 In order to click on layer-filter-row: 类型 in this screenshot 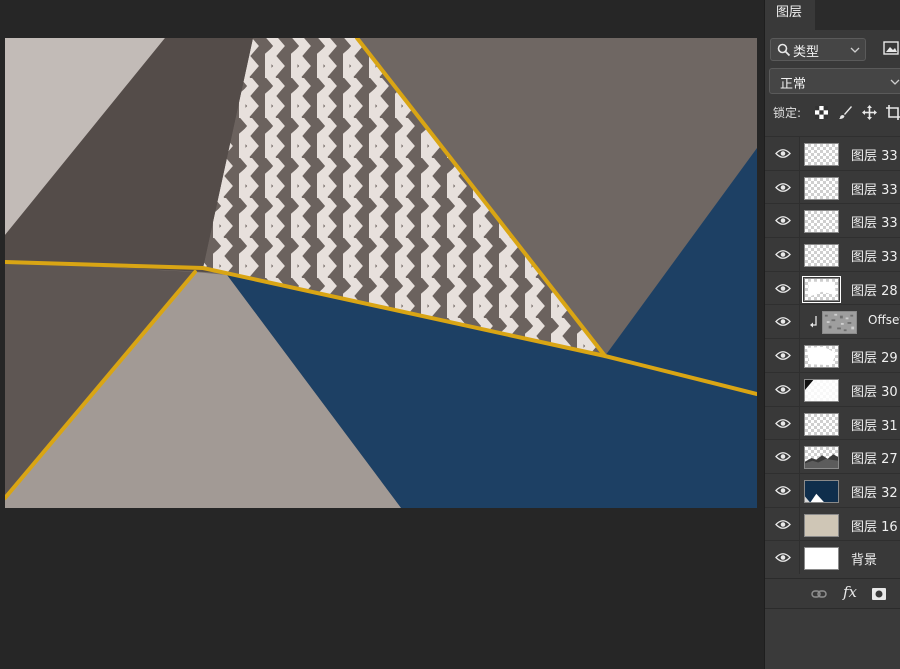, I will do `click(832, 49)`.